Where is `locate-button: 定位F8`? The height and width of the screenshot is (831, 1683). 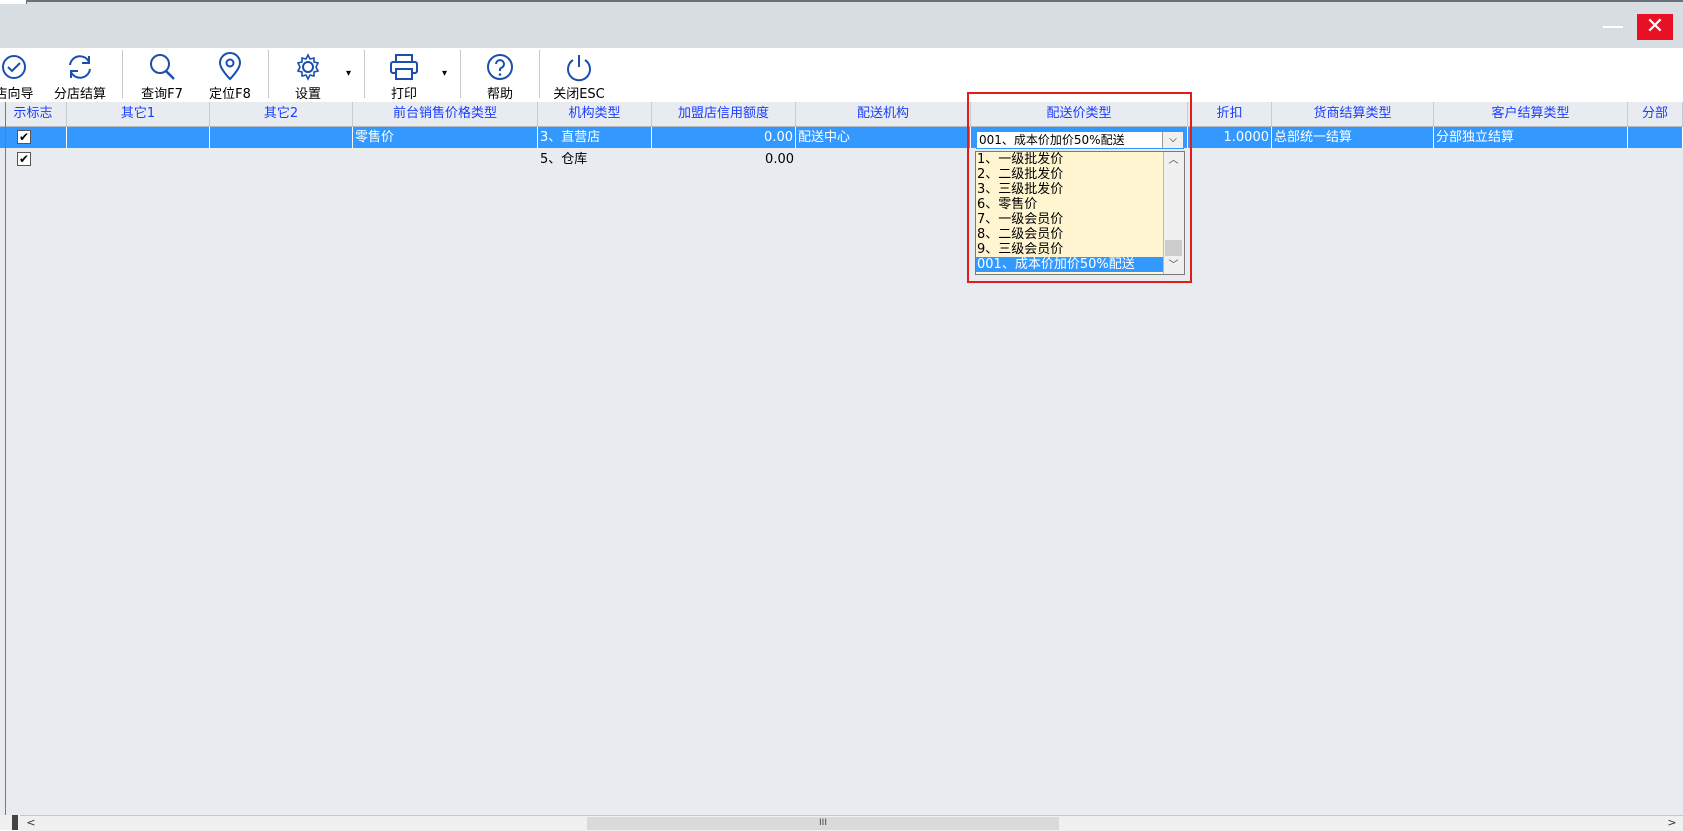 locate-button: 定位F8 is located at coordinates (230, 75).